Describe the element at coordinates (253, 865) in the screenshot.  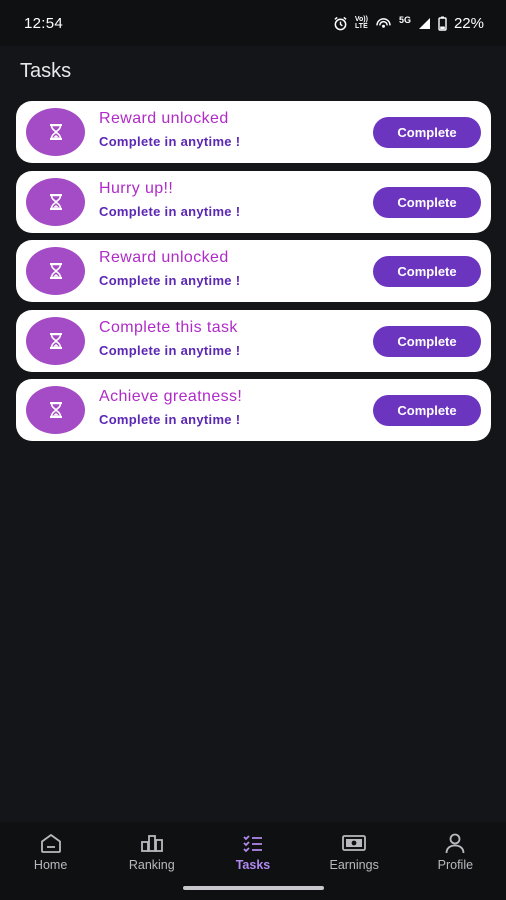
I see `nav-label: Tasks` at that location.